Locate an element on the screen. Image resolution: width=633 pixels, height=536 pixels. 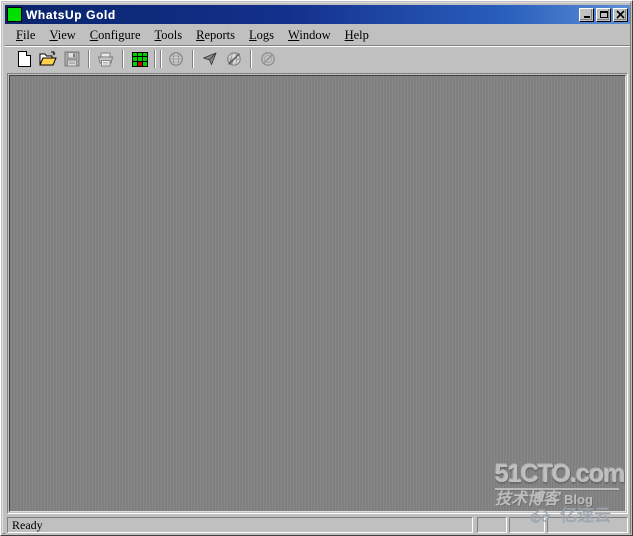
menu-item-reports: Reports is located at coordinates (215, 35).